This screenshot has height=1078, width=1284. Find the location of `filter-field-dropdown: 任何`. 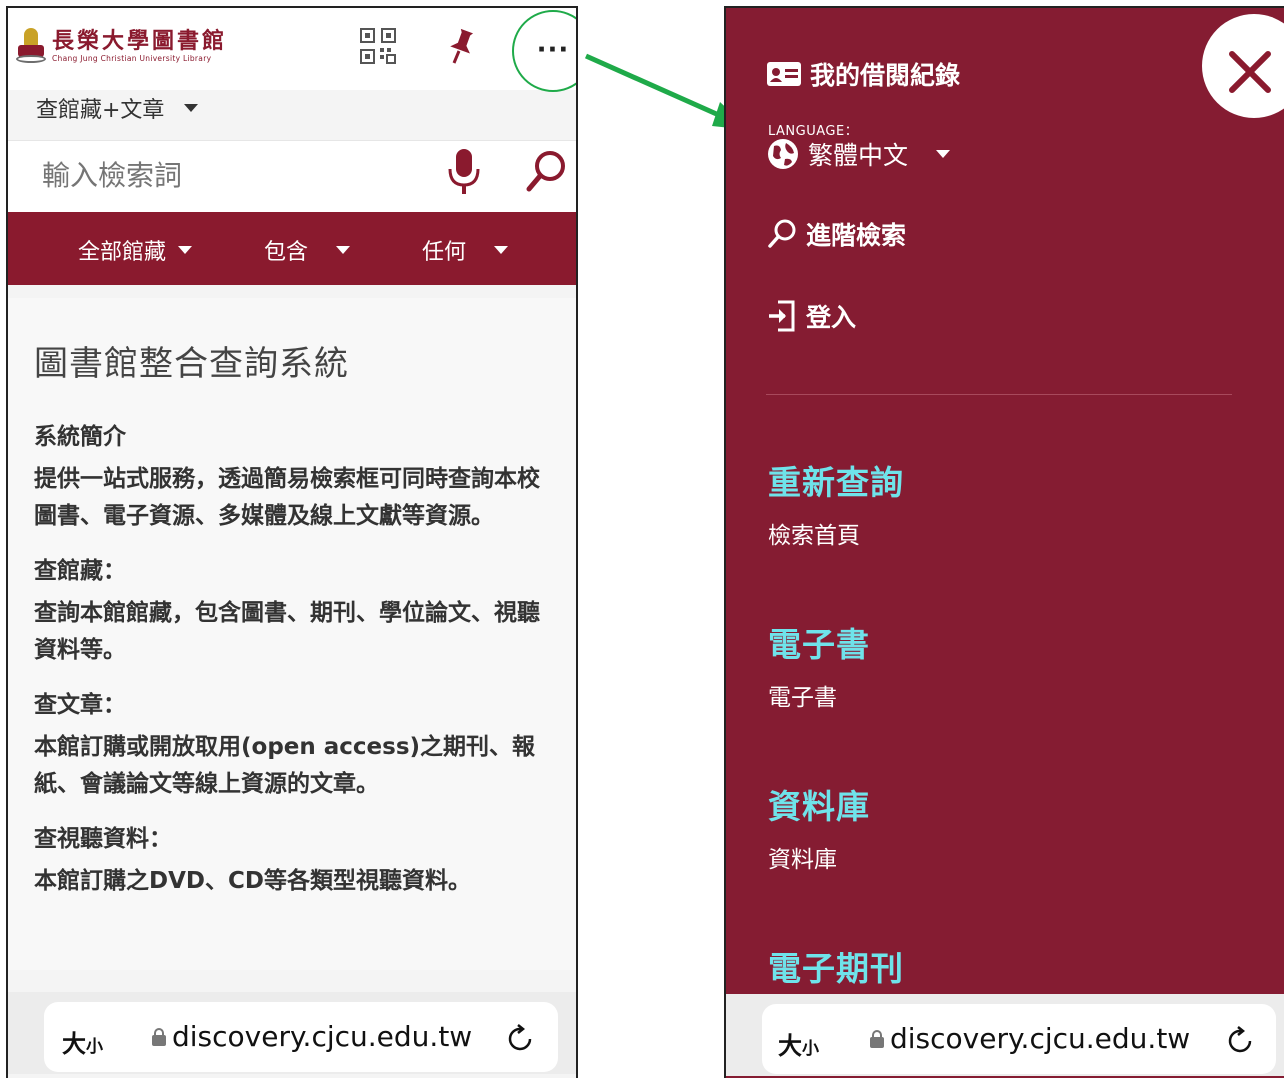

filter-field-dropdown: 任何 is located at coordinates (465, 250).